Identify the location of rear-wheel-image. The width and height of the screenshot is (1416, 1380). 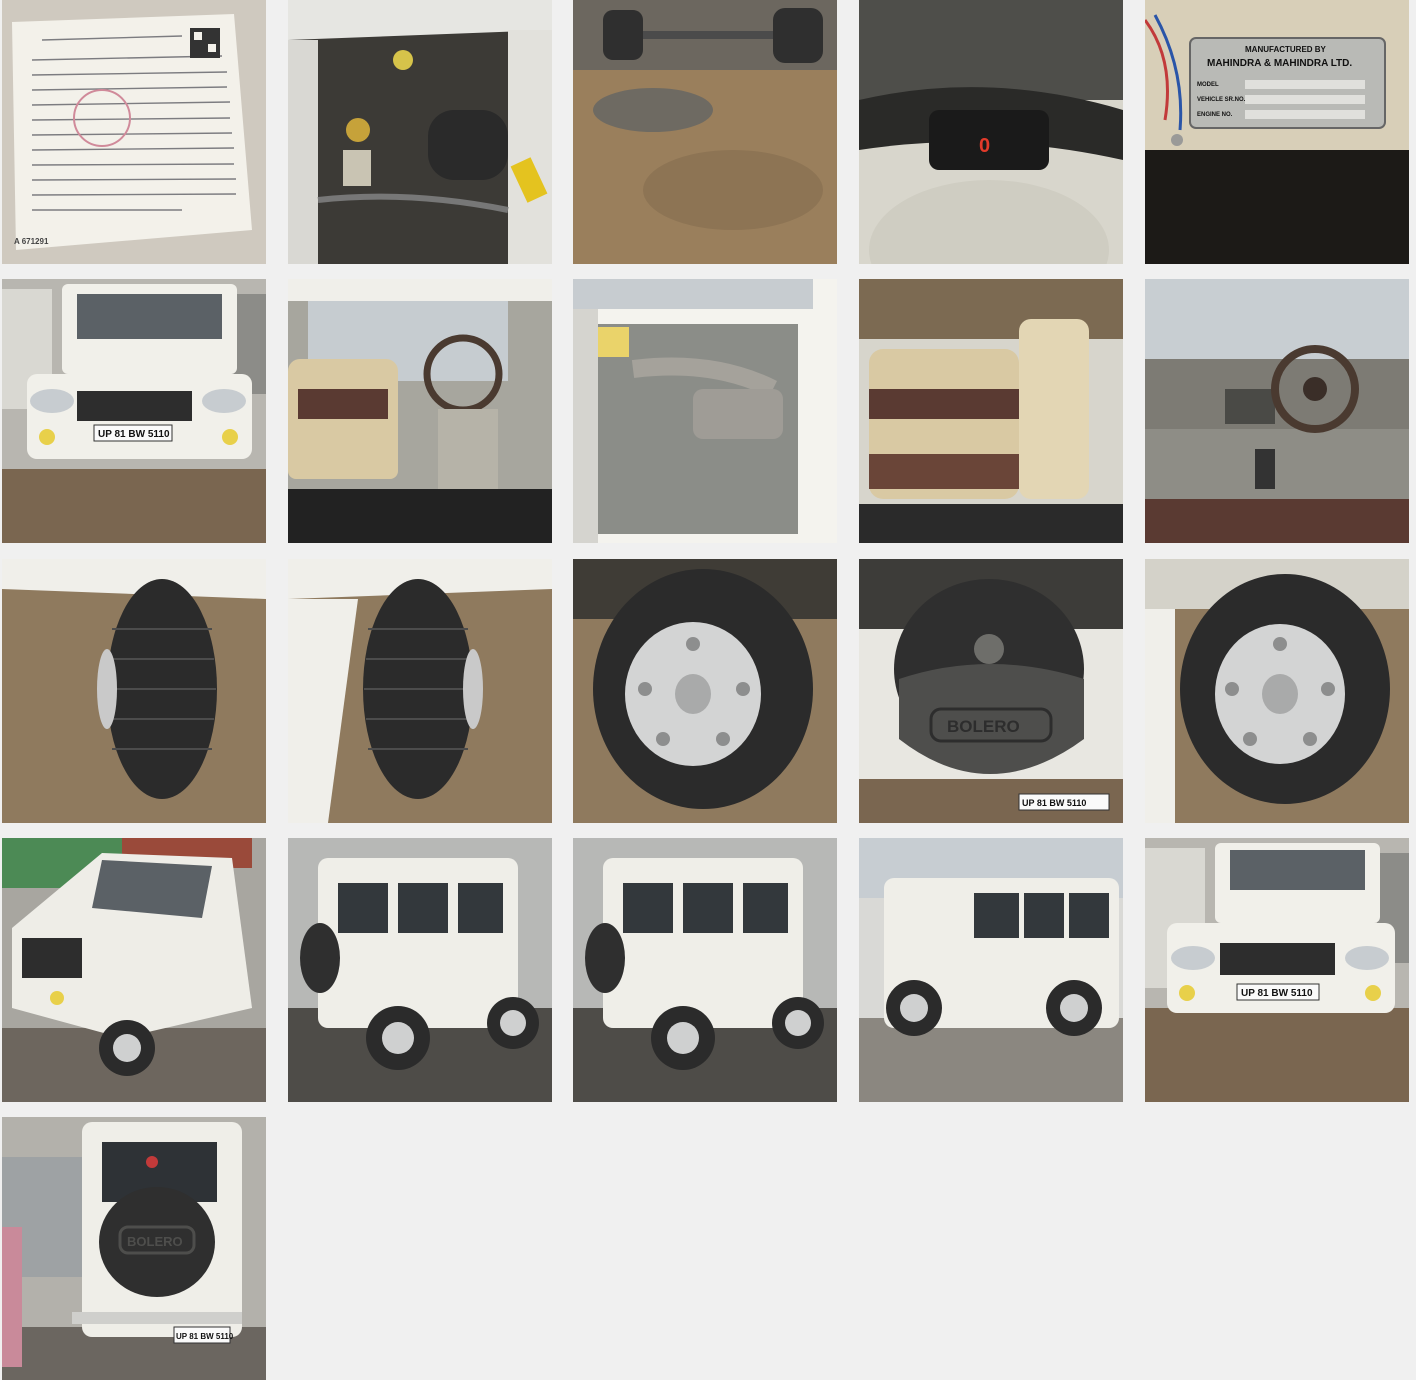
(705, 691).